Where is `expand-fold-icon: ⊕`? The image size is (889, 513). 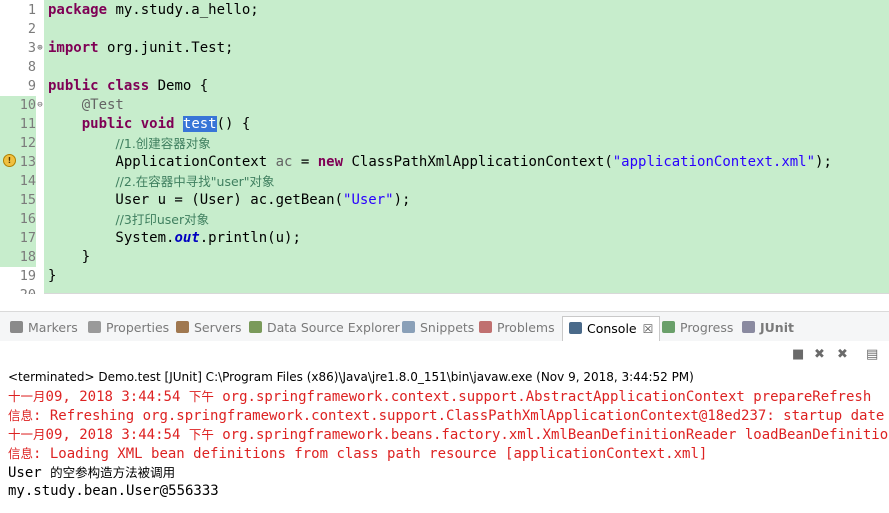
expand-fold-icon: ⊕ is located at coordinates (40, 48).